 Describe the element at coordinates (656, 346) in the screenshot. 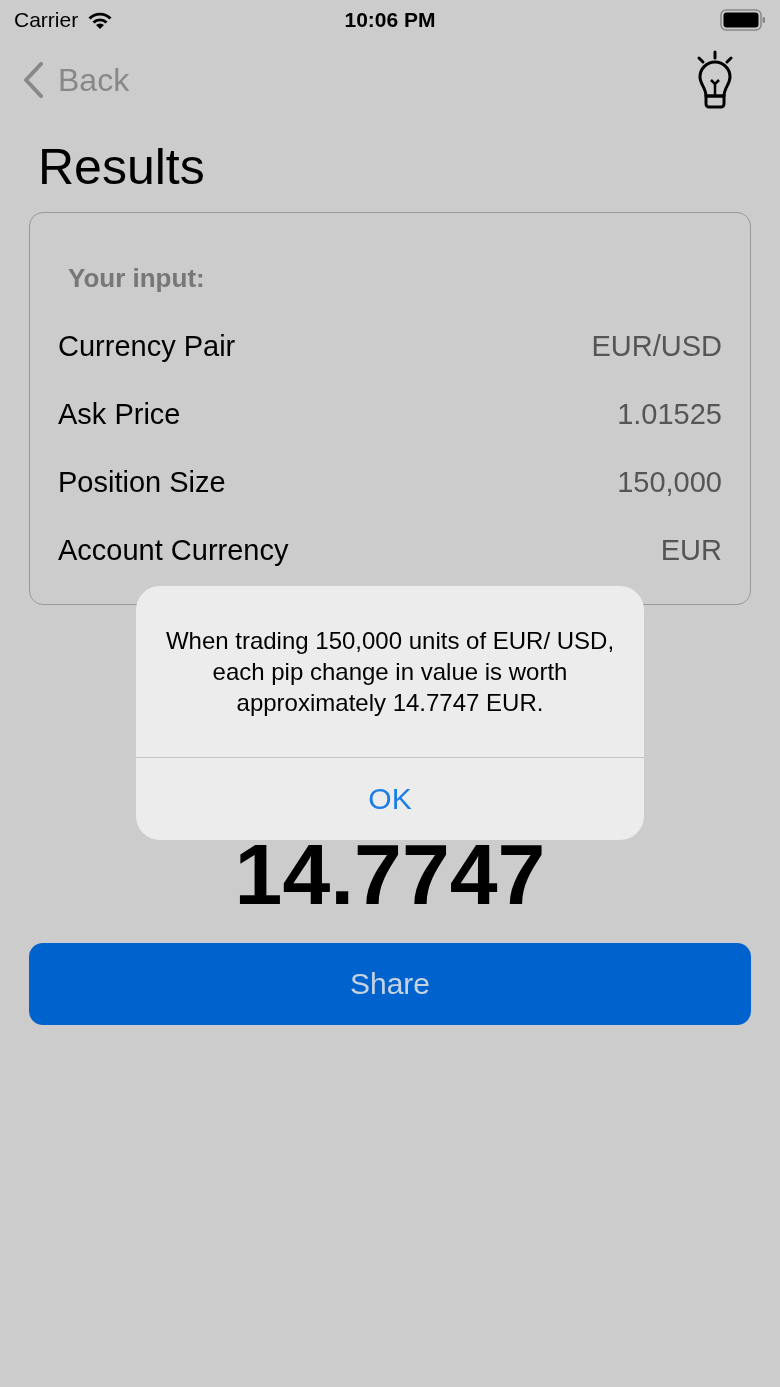

I see `row-value: EUR/USD` at that location.